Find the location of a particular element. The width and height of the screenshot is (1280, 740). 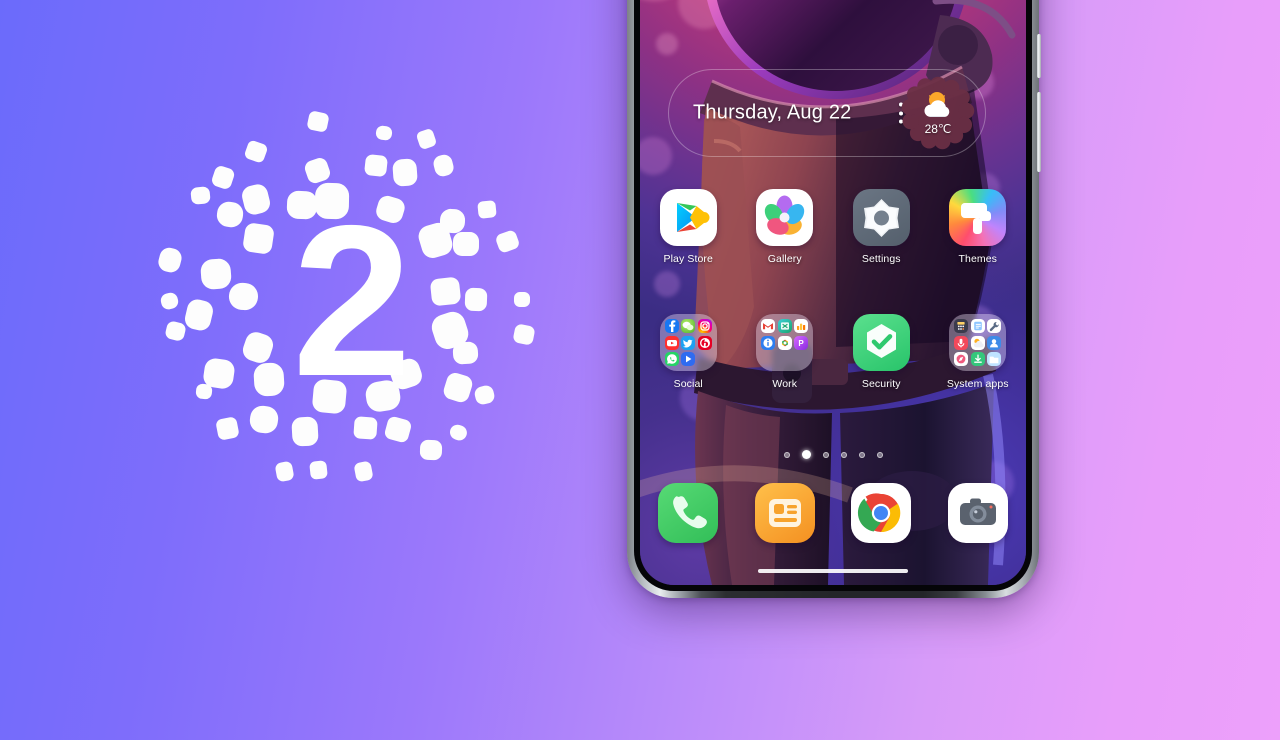

app-label: Themes is located at coordinates (978, 259).